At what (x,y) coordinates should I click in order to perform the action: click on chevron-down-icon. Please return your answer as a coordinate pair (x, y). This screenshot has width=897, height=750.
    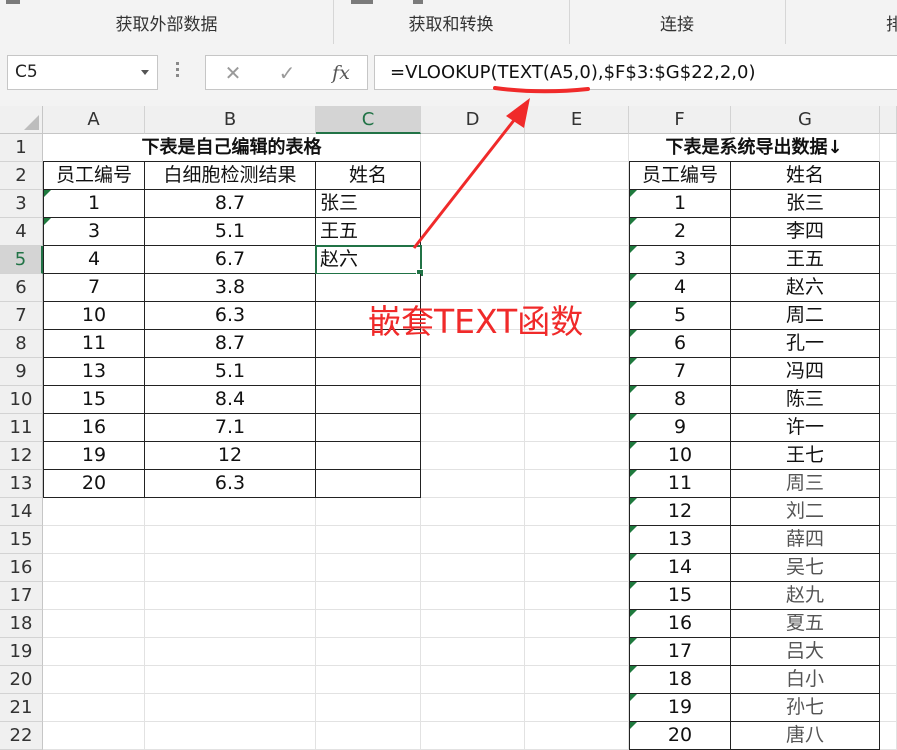
    Looking at the image, I should click on (145, 72).